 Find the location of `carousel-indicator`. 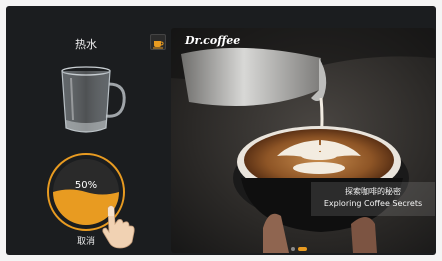

carousel-indicator is located at coordinates (299, 249).